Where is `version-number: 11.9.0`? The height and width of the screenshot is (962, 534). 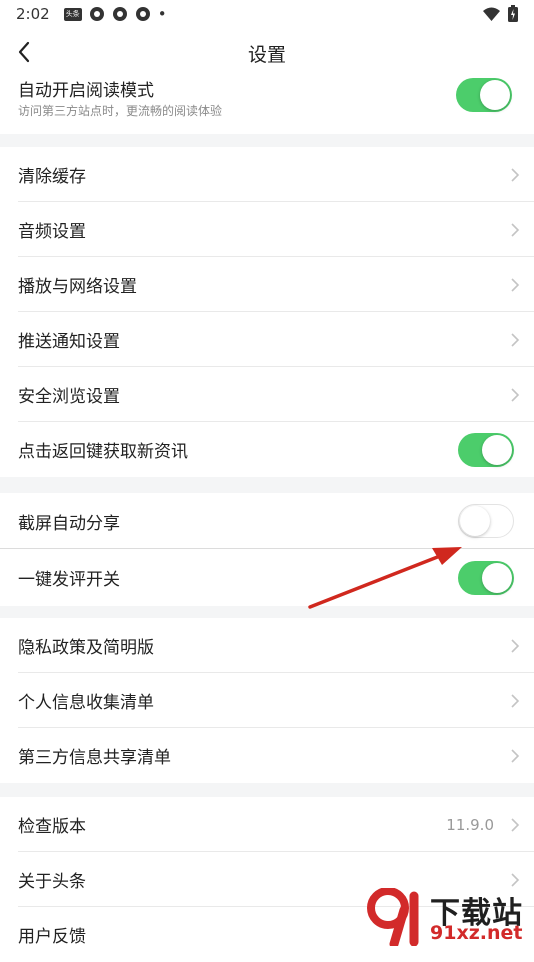
version-number: 11.9.0 is located at coordinates (470, 824).